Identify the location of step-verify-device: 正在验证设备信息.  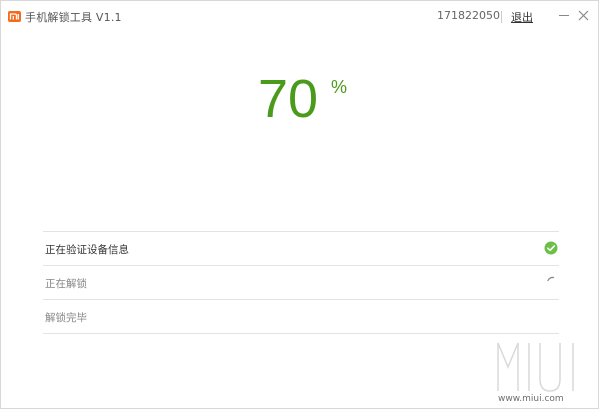
(301, 248).